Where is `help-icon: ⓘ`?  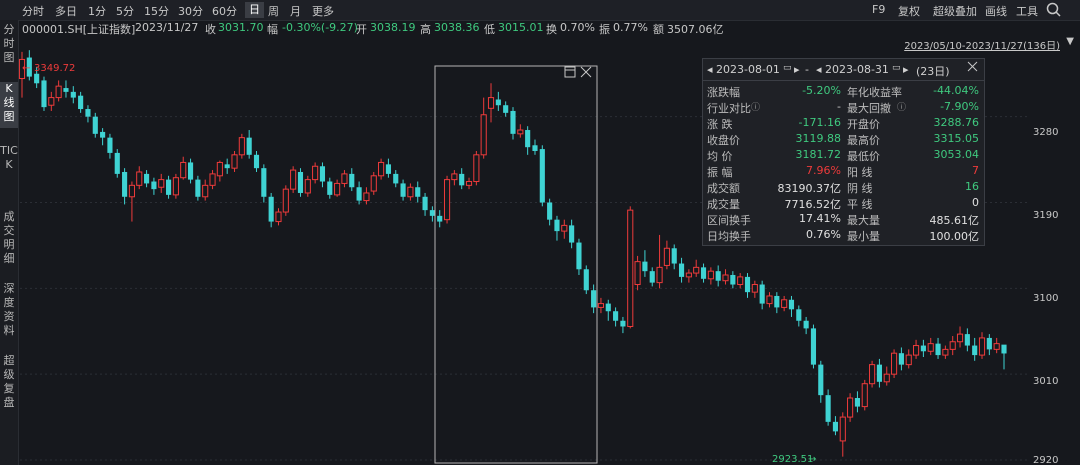 help-icon: ⓘ is located at coordinates (755, 106).